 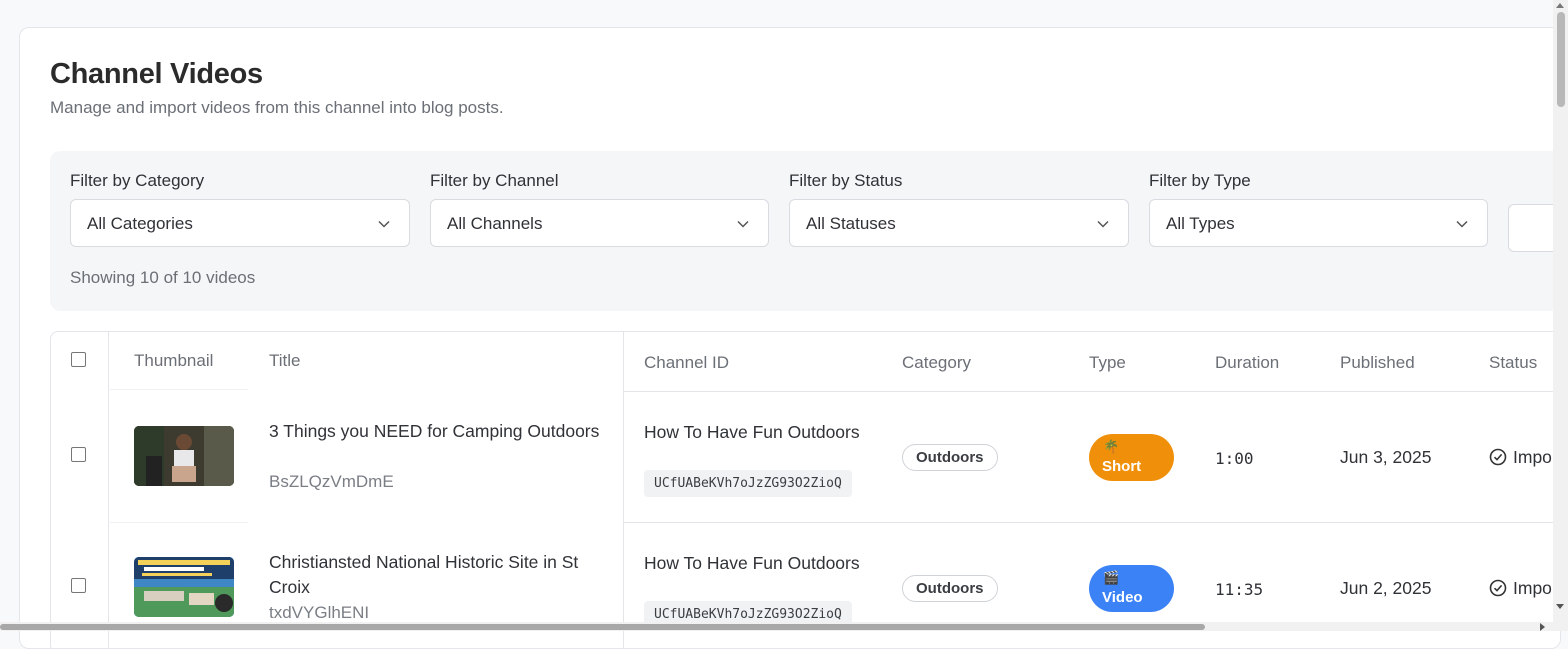 I want to click on col-category: Category, so click(x=936, y=363).